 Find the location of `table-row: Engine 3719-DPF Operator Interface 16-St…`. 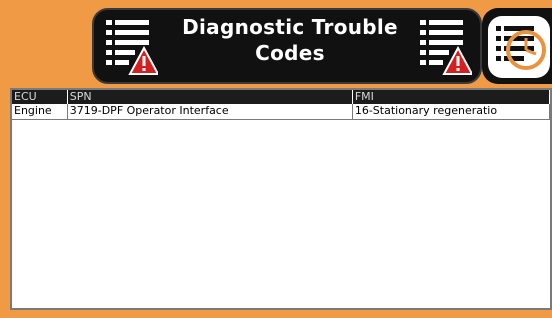

table-row: Engine 3719-DPF Operator Interface 16-St… is located at coordinates (281, 112).